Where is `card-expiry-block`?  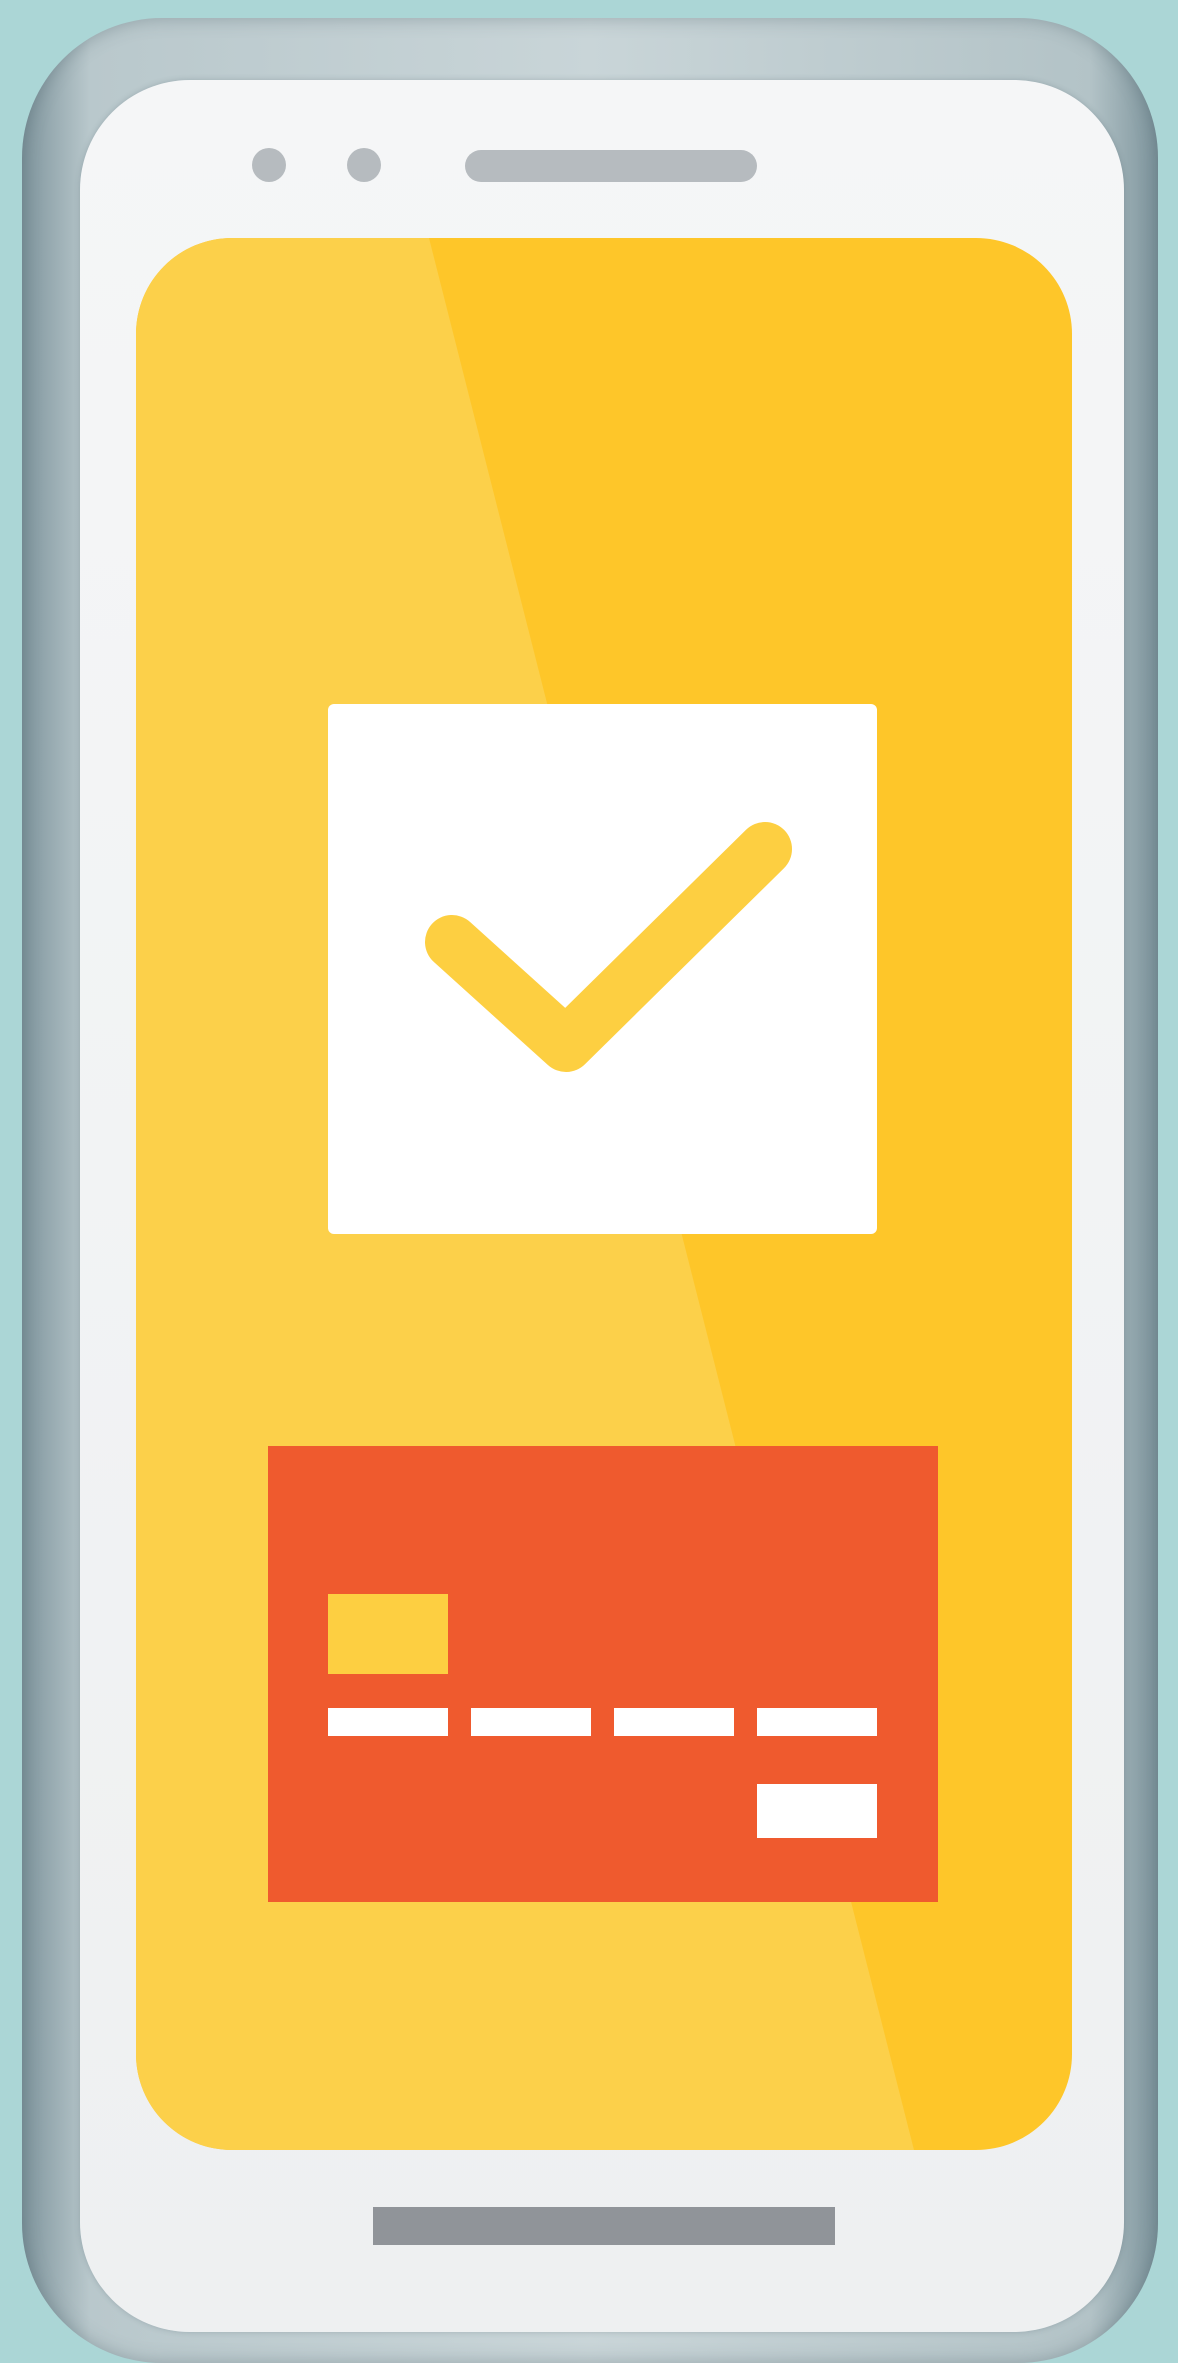
card-expiry-block is located at coordinates (817, 1811).